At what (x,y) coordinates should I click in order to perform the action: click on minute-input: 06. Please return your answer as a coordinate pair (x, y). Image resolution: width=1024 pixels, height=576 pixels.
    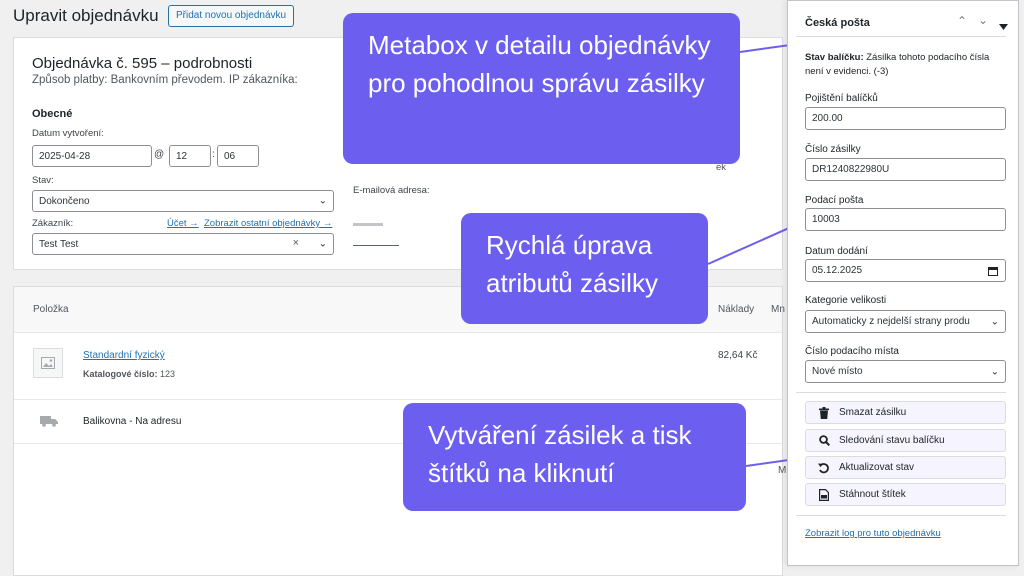
    Looking at the image, I should click on (238, 156).